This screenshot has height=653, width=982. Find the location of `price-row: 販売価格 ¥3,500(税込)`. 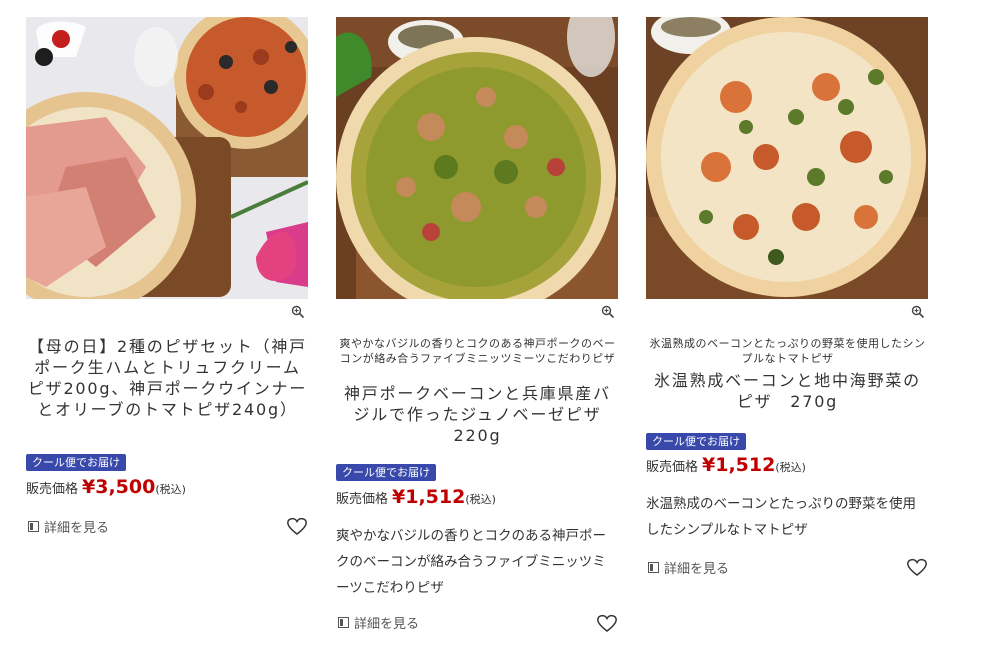

price-row: 販売価格 ¥3,500(税込) is located at coordinates (106, 487).